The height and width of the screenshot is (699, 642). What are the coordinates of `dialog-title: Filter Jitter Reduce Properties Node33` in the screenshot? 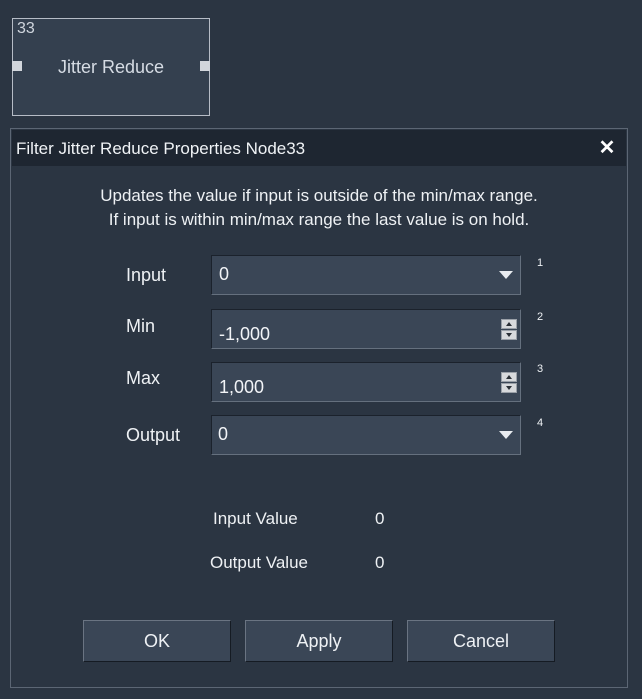 It's located at (161, 148).